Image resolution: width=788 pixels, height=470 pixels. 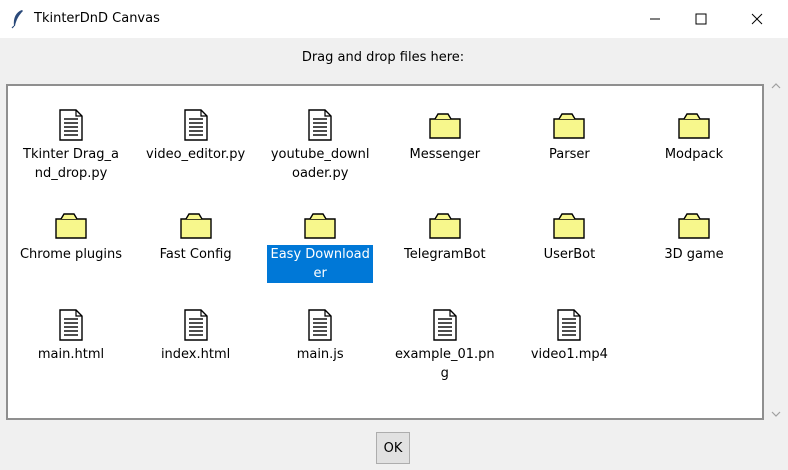 I want to click on file-item: index.html, so click(x=196, y=336).